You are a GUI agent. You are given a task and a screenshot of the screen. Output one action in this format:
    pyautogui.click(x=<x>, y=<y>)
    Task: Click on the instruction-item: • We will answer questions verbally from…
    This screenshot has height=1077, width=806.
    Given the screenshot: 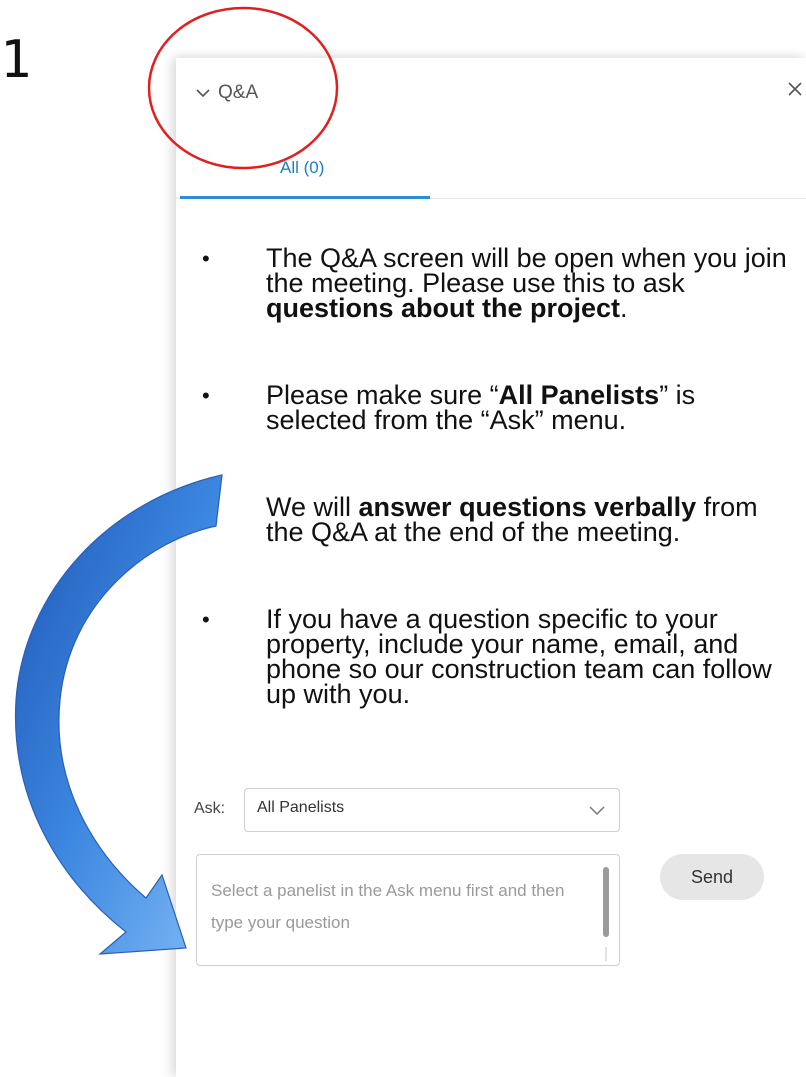 What is the action you would take?
    pyautogui.click(x=480, y=519)
    